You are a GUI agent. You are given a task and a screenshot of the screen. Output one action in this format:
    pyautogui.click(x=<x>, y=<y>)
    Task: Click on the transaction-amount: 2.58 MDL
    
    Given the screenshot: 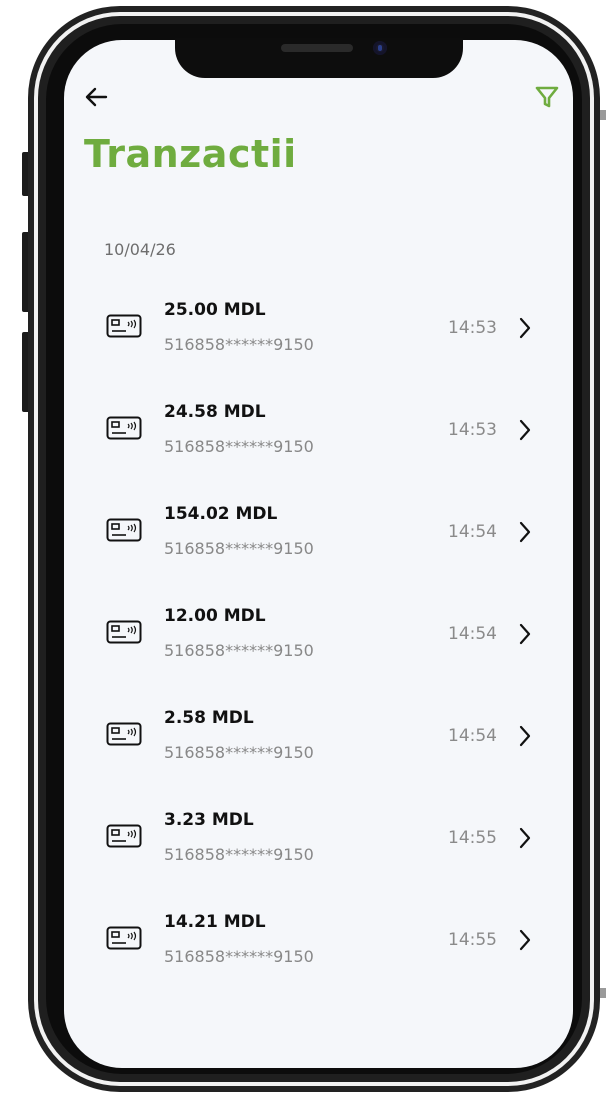 What is the action you would take?
    pyautogui.click(x=209, y=718)
    